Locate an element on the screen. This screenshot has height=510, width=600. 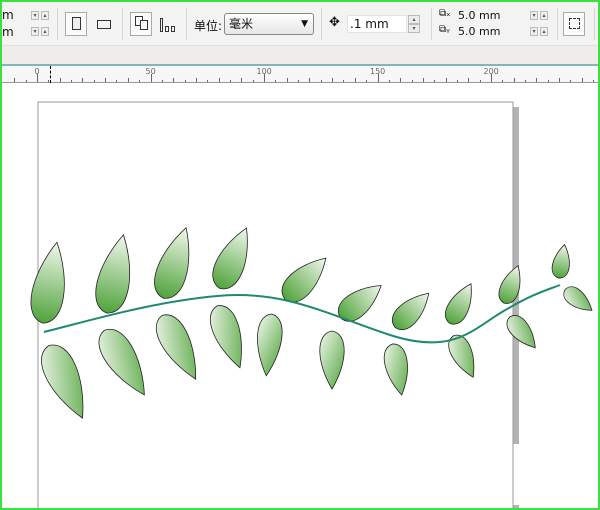
units-label: 单位: is located at coordinates (208, 26).